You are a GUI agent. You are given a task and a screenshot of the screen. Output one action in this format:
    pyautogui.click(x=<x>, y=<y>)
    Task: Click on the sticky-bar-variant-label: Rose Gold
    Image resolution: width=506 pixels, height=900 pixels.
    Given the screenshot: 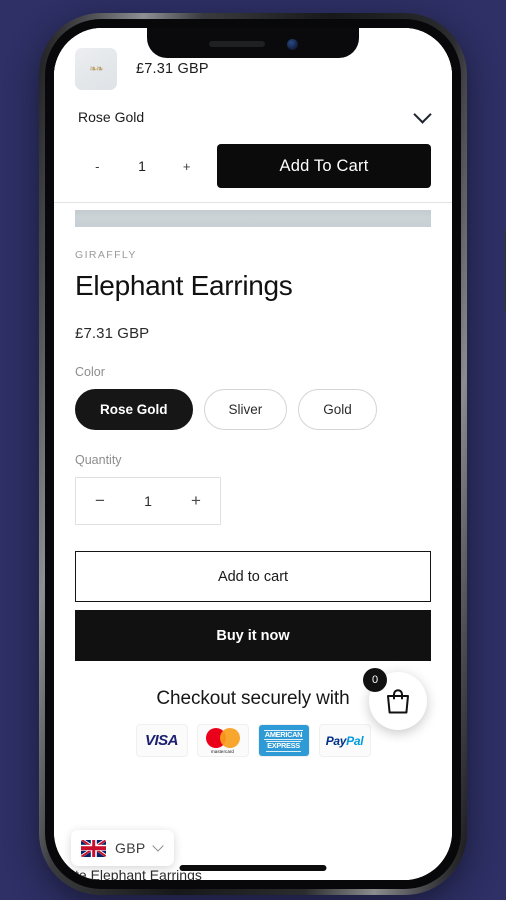 What is the action you would take?
    pyautogui.click(x=111, y=117)
    